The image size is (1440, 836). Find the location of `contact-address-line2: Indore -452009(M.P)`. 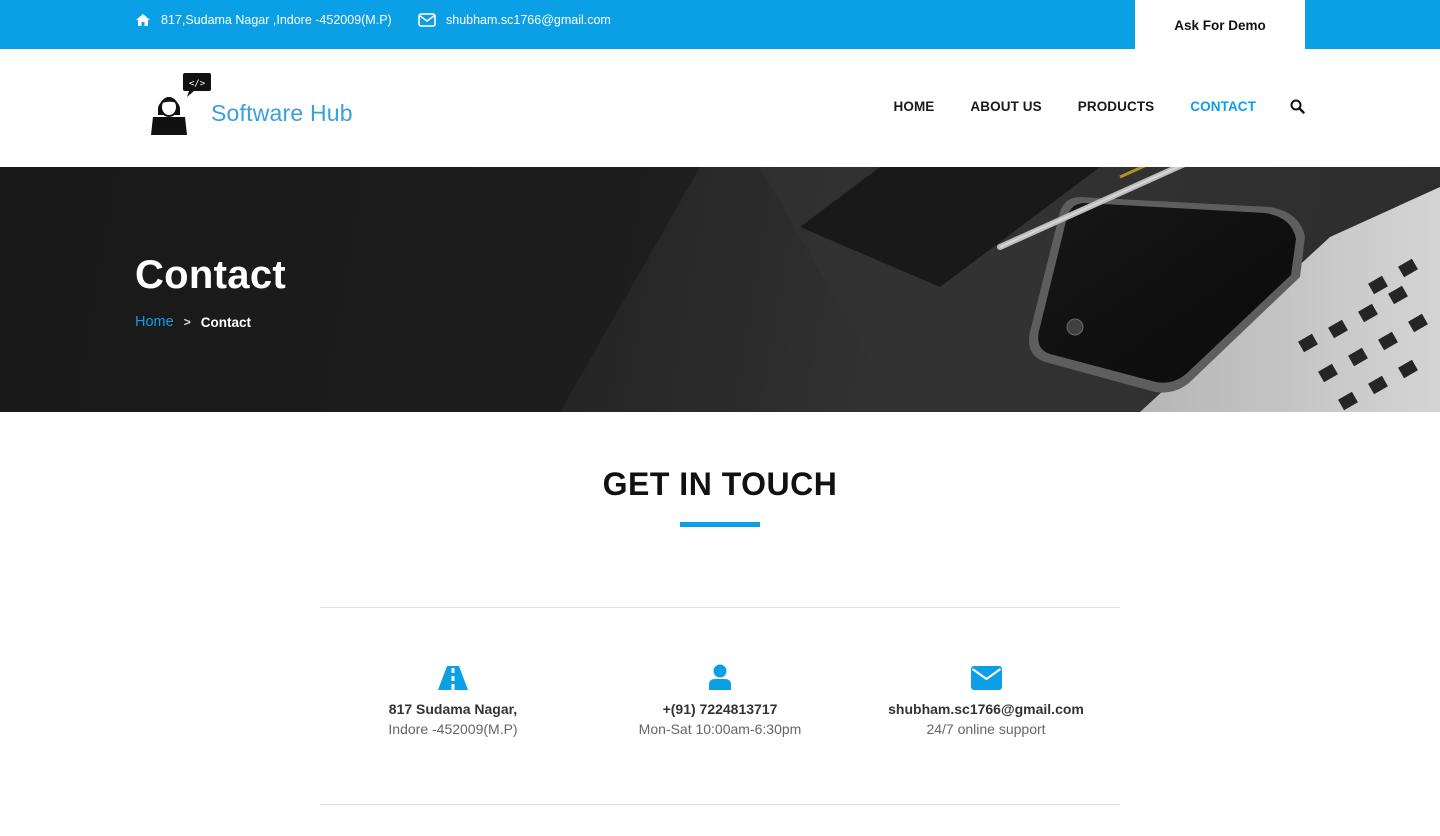

contact-address-line2: Indore -452009(M.P) is located at coordinates (453, 729).